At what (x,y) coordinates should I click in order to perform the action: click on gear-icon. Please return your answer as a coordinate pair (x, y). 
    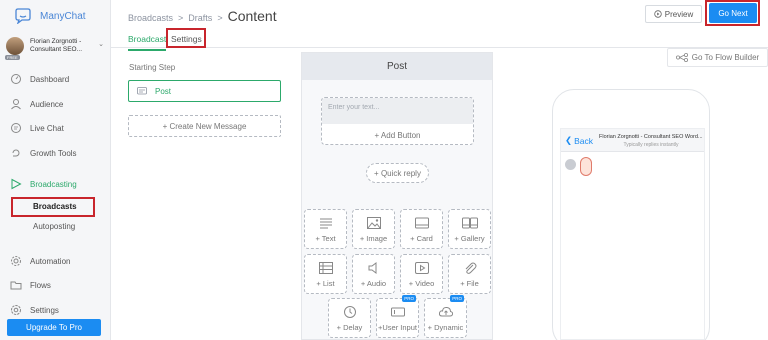
    Looking at the image, I should click on (16, 261).